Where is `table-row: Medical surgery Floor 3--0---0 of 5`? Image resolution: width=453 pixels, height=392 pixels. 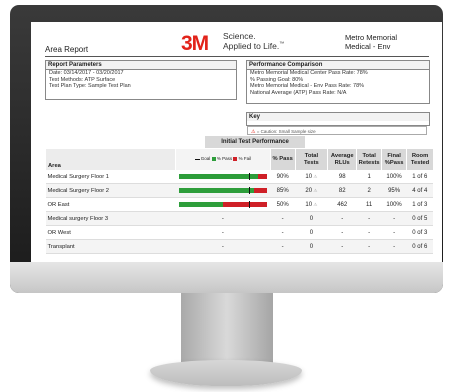
table-row: Medical surgery Floor 3--0---0 of 5 is located at coordinates (239, 218).